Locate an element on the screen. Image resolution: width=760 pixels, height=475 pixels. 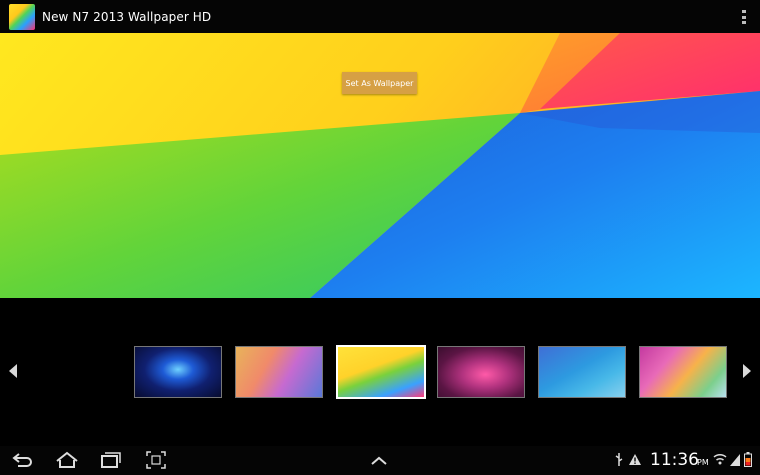
warning-icon is located at coordinates (635, 459).